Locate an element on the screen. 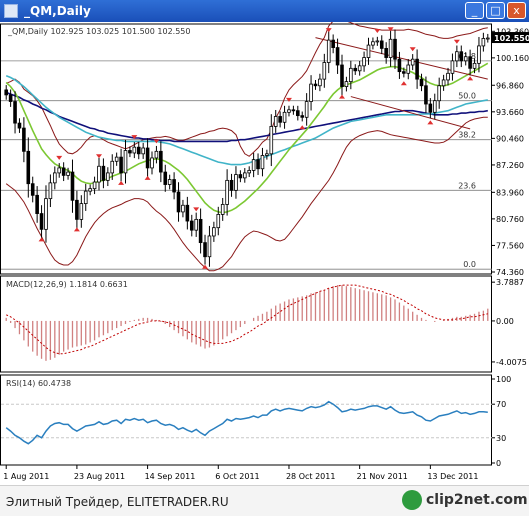 This screenshot has height=516, width=529. close-button: x is located at coordinates (516, 10).